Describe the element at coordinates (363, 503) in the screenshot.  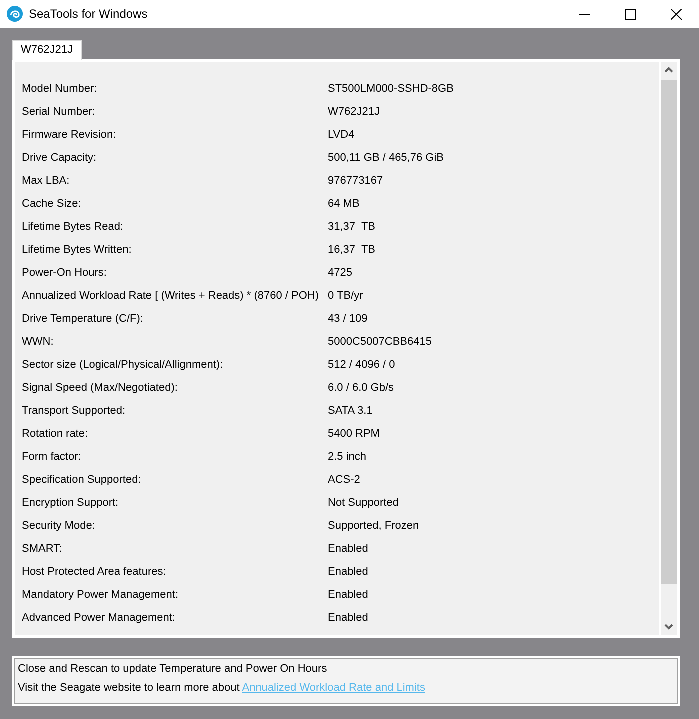
I see `field-value: Not Supported` at that location.